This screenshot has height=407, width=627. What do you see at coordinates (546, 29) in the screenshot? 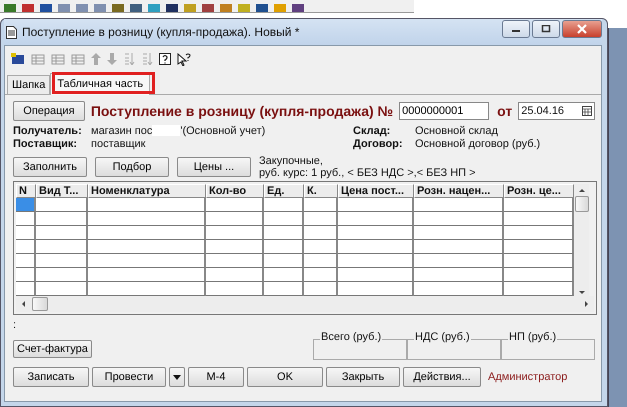
I see `maximize-button` at bounding box center [546, 29].